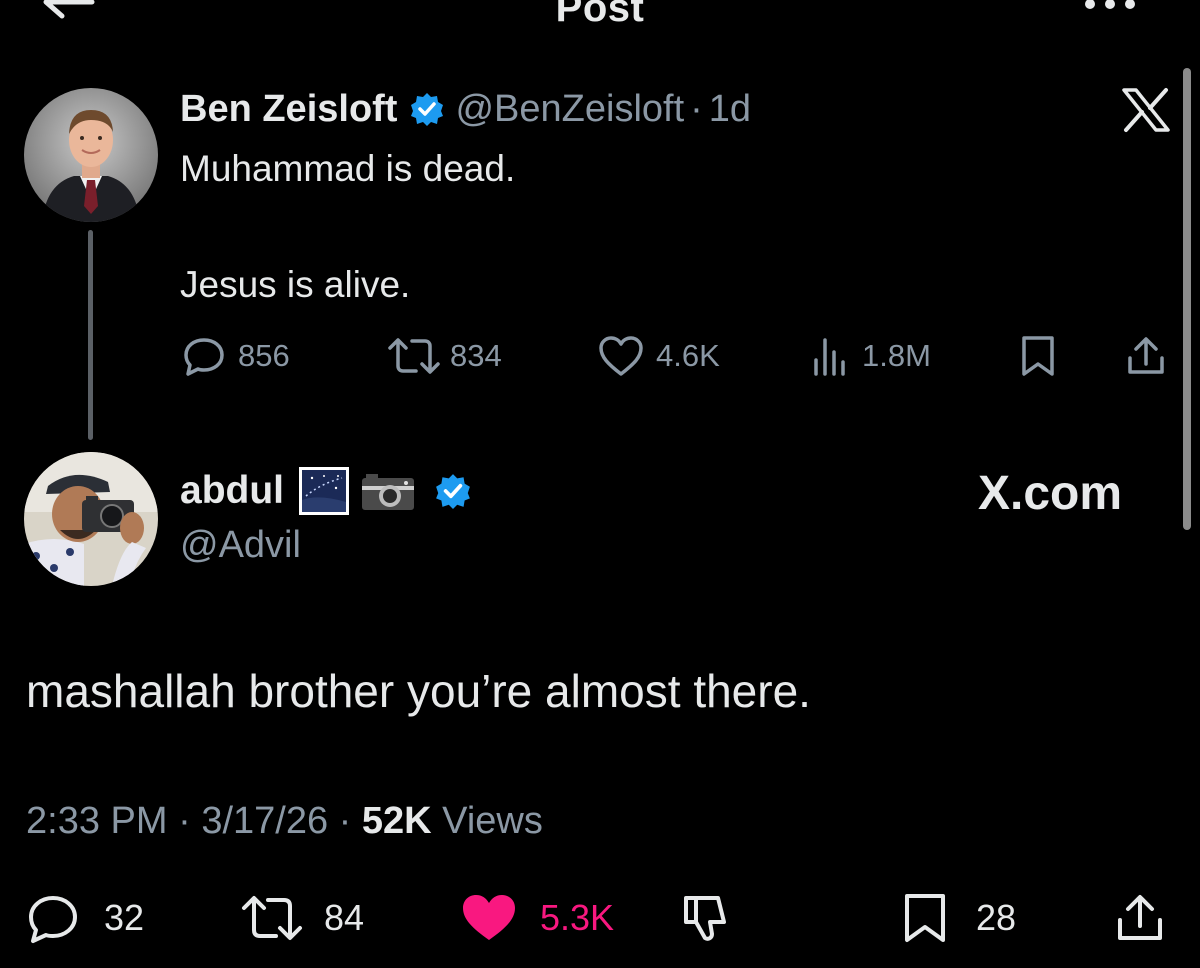  What do you see at coordinates (388, 492) in the screenshot?
I see `camera-emoji-icon` at bounding box center [388, 492].